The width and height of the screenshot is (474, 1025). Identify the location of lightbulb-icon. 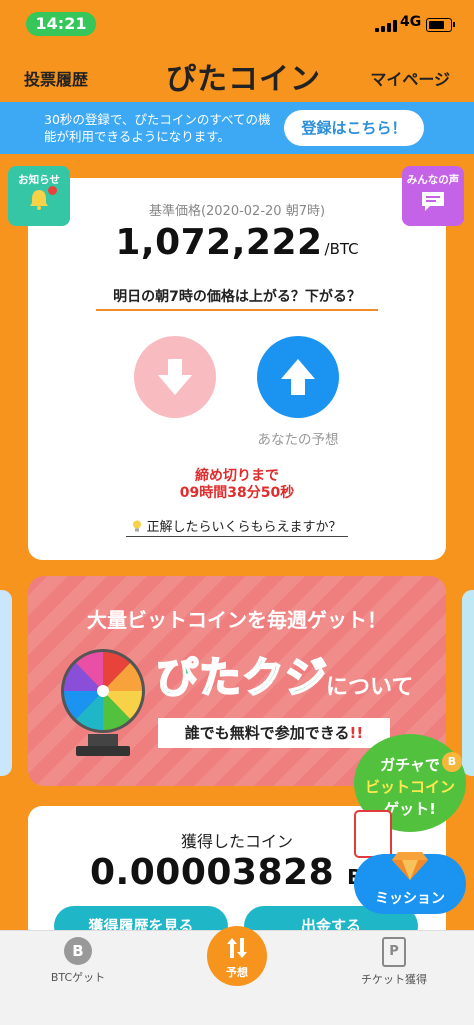
(137, 526).